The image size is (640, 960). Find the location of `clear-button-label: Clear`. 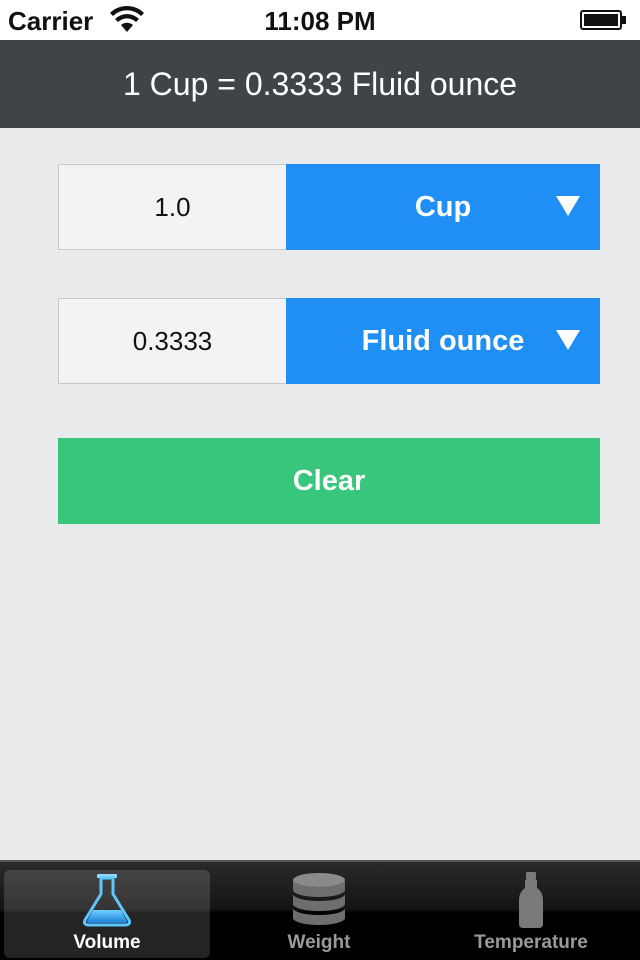

clear-button-label: Clear is located at coordinates (329, 480).